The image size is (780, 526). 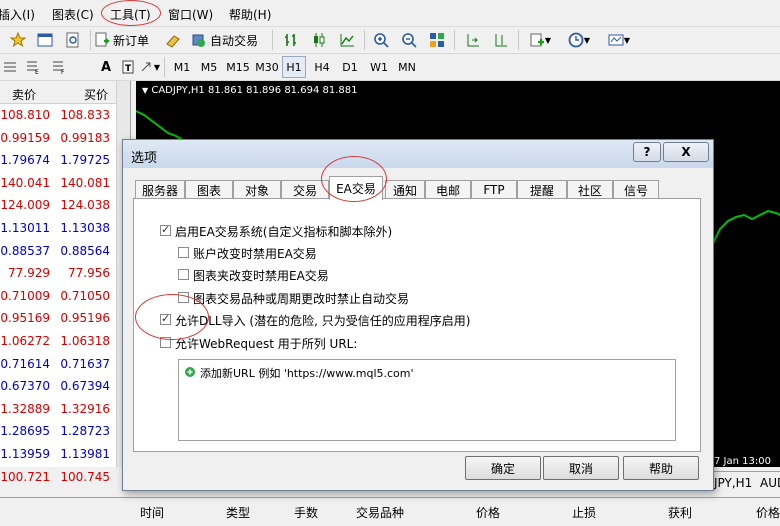 I want to click on dialog-title-bar: 选项 ? X, so click(x=418, y=154).